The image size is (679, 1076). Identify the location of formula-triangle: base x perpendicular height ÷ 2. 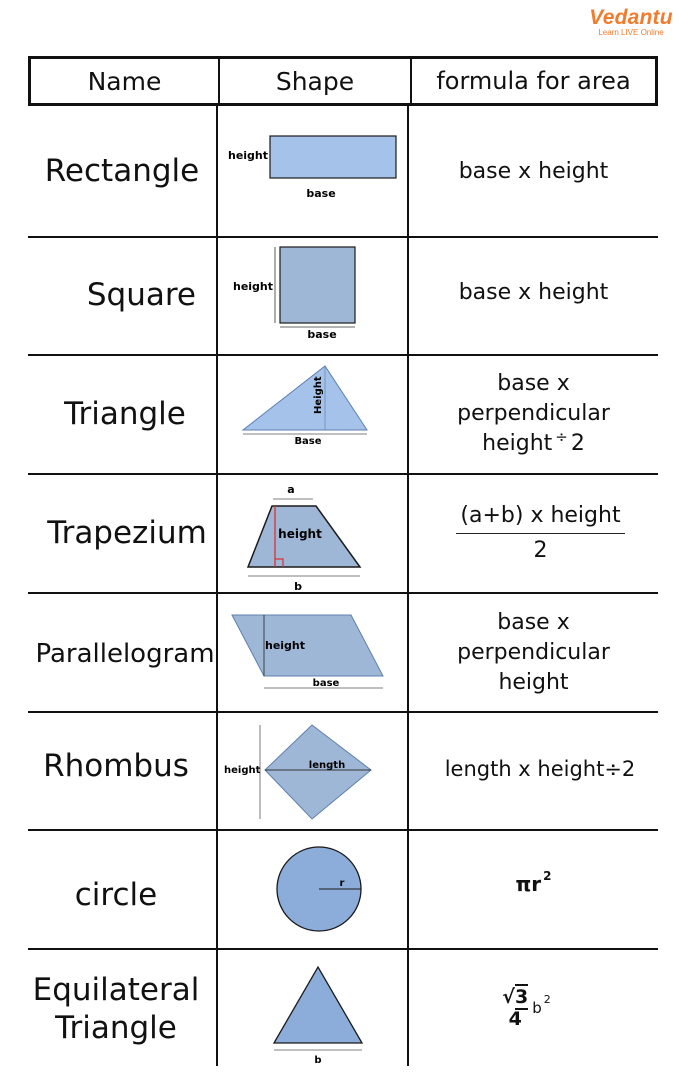
(533, 414).